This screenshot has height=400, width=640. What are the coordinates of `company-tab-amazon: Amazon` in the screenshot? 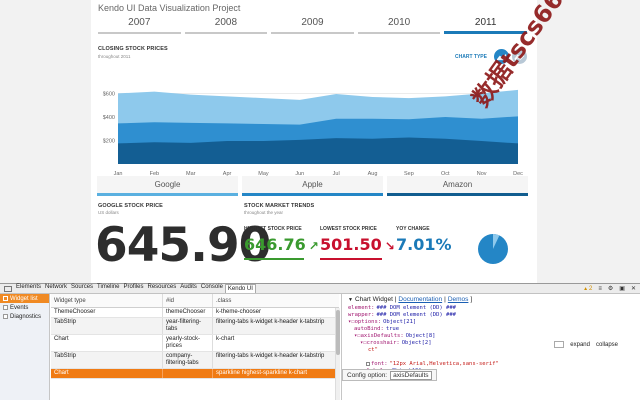 It's located at (457, 186).